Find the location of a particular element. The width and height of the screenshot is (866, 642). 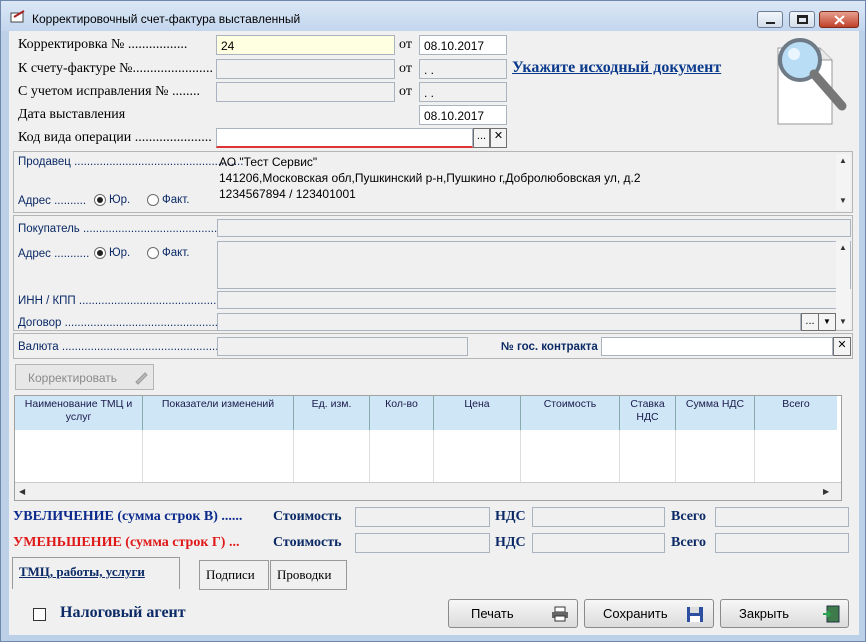

close-button: Закрыть is located at coordinates (784, 613).